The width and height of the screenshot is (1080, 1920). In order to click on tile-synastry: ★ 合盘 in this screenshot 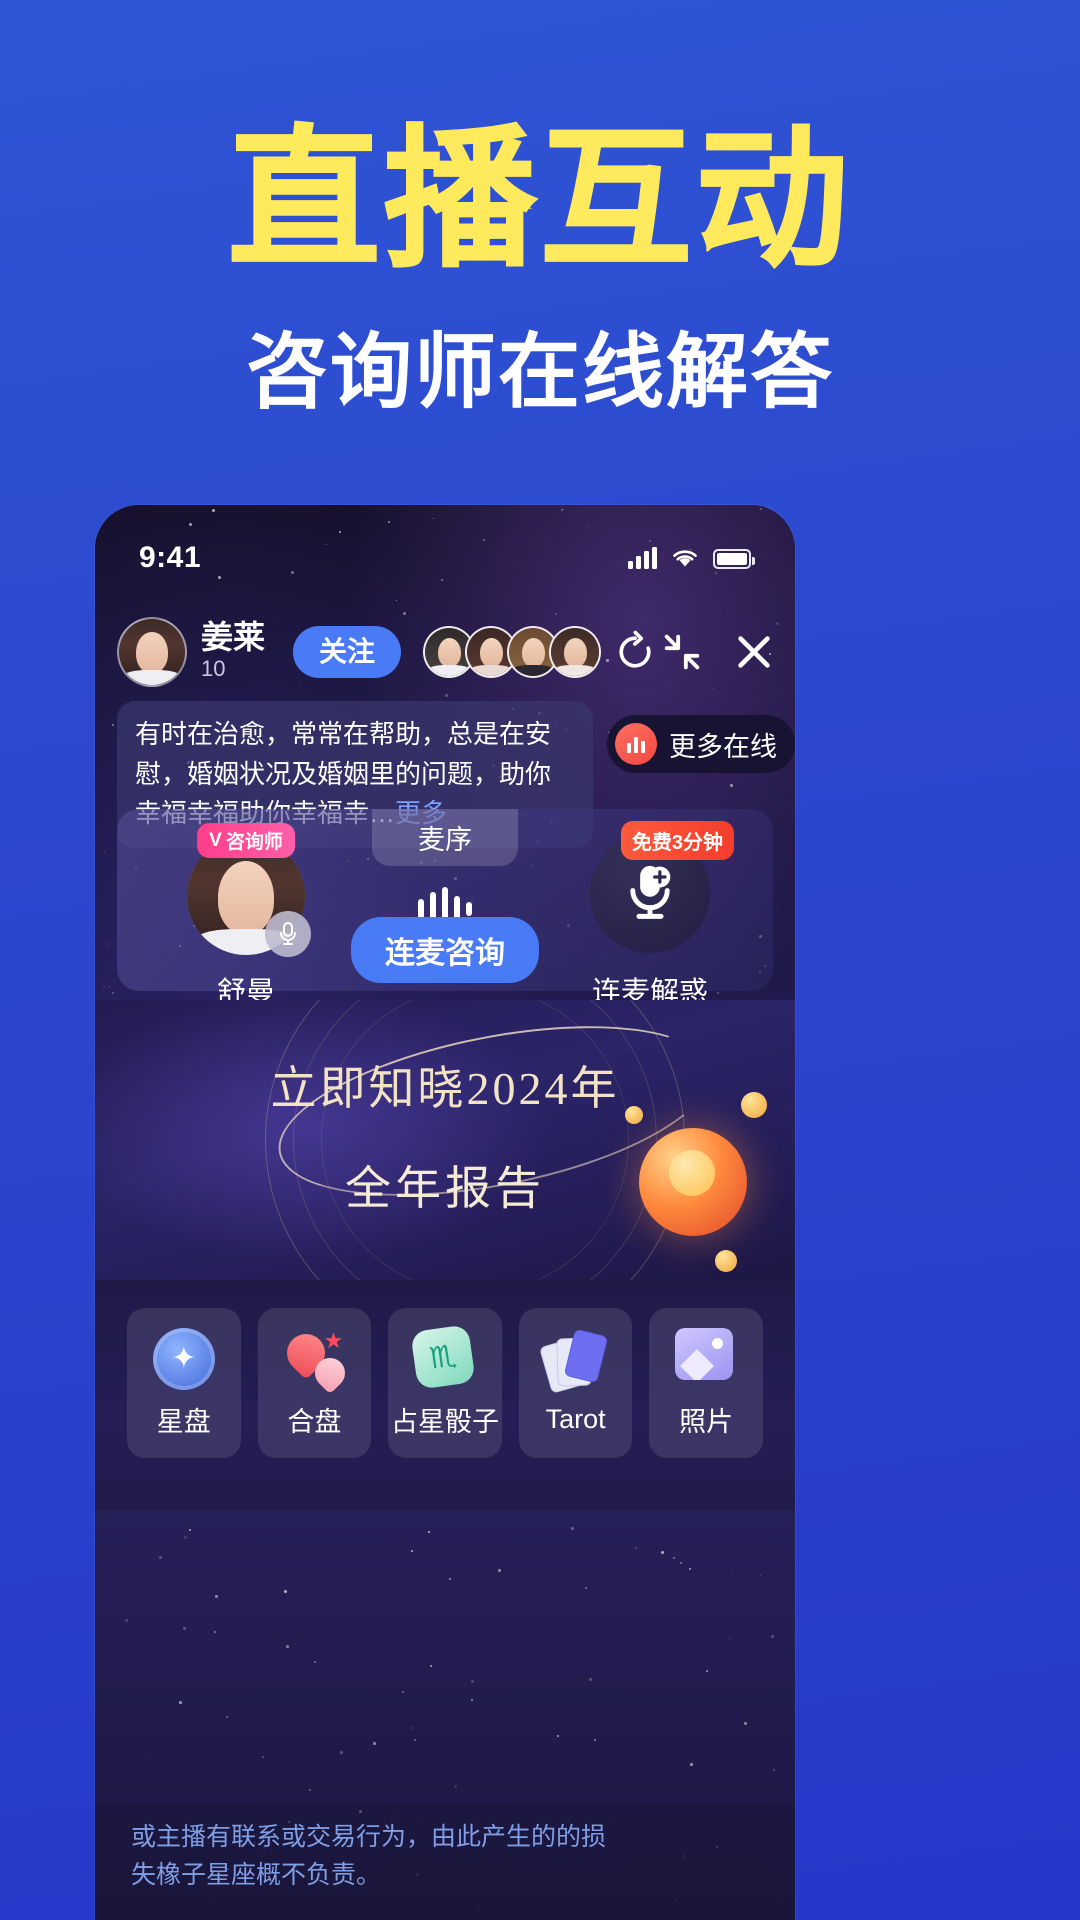, I will do `click(314, 1383)`.